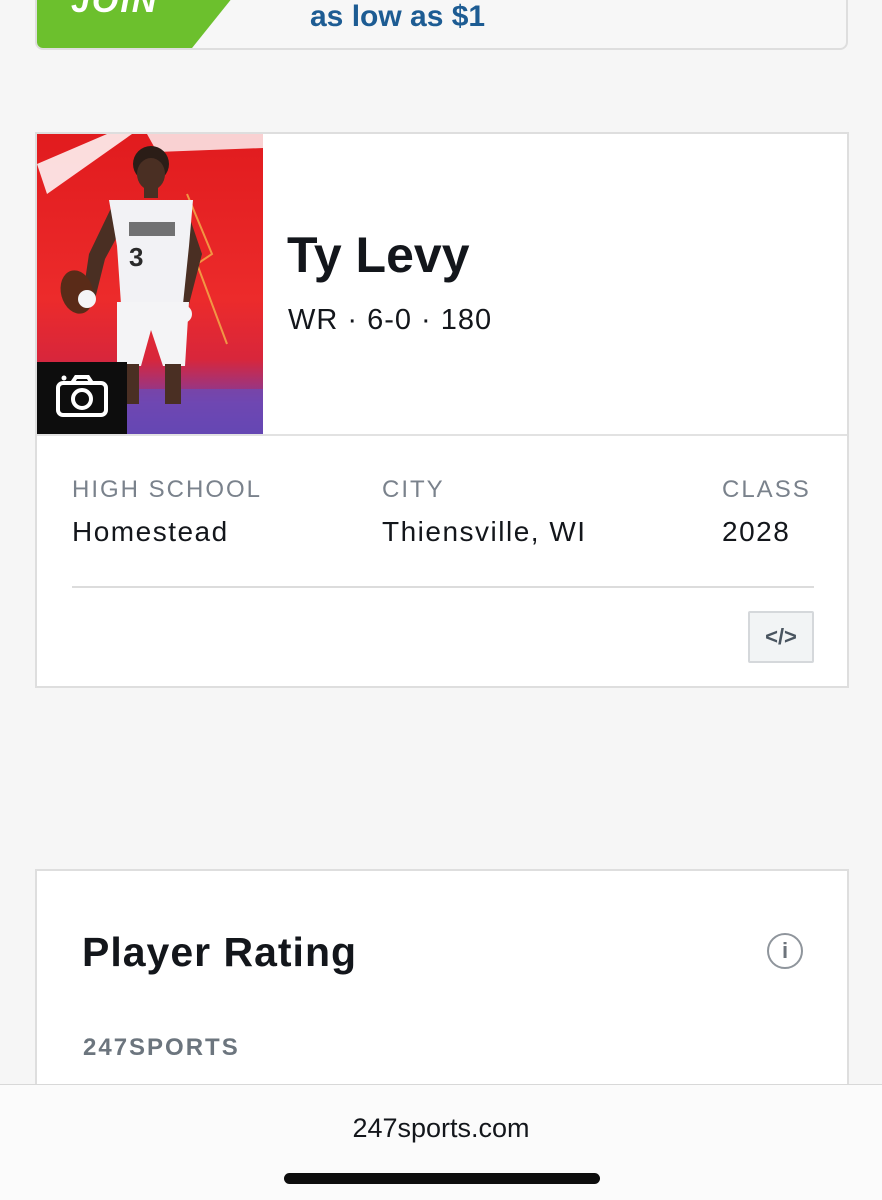  What do you see at coordinates (390, 320) in the screenshot?
I see `player-measurables: WR · 6-0 · 180` at bounding box center [390, 320].